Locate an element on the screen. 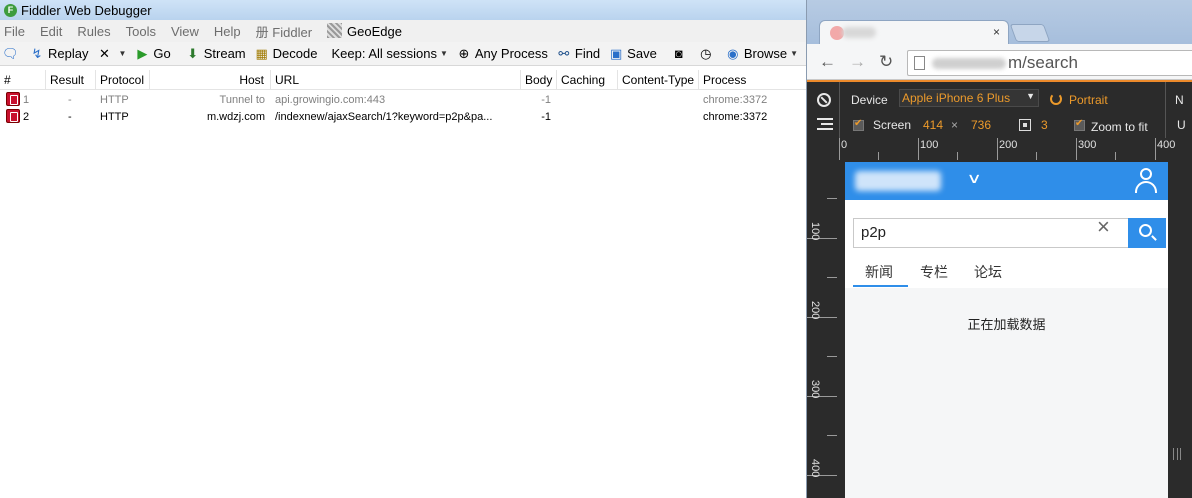  ruler-tick-label: 300 is located at coordinates (1087, 145).